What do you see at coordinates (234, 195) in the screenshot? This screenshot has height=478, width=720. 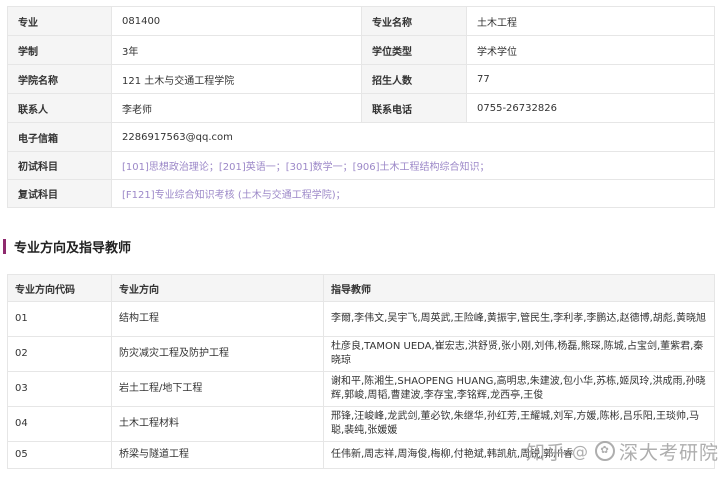 I see `retest-text: [F121]专业综合知识考核 (土木与交通工程学院)；` at bounding box center [234, 195].